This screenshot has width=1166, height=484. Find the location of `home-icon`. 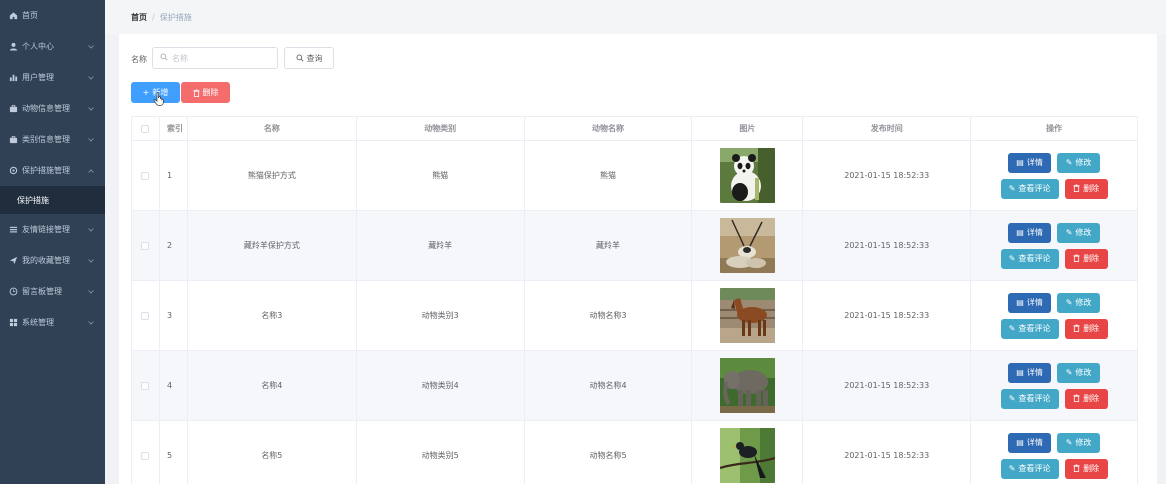

home-icon is located at coordinates (13, 16).